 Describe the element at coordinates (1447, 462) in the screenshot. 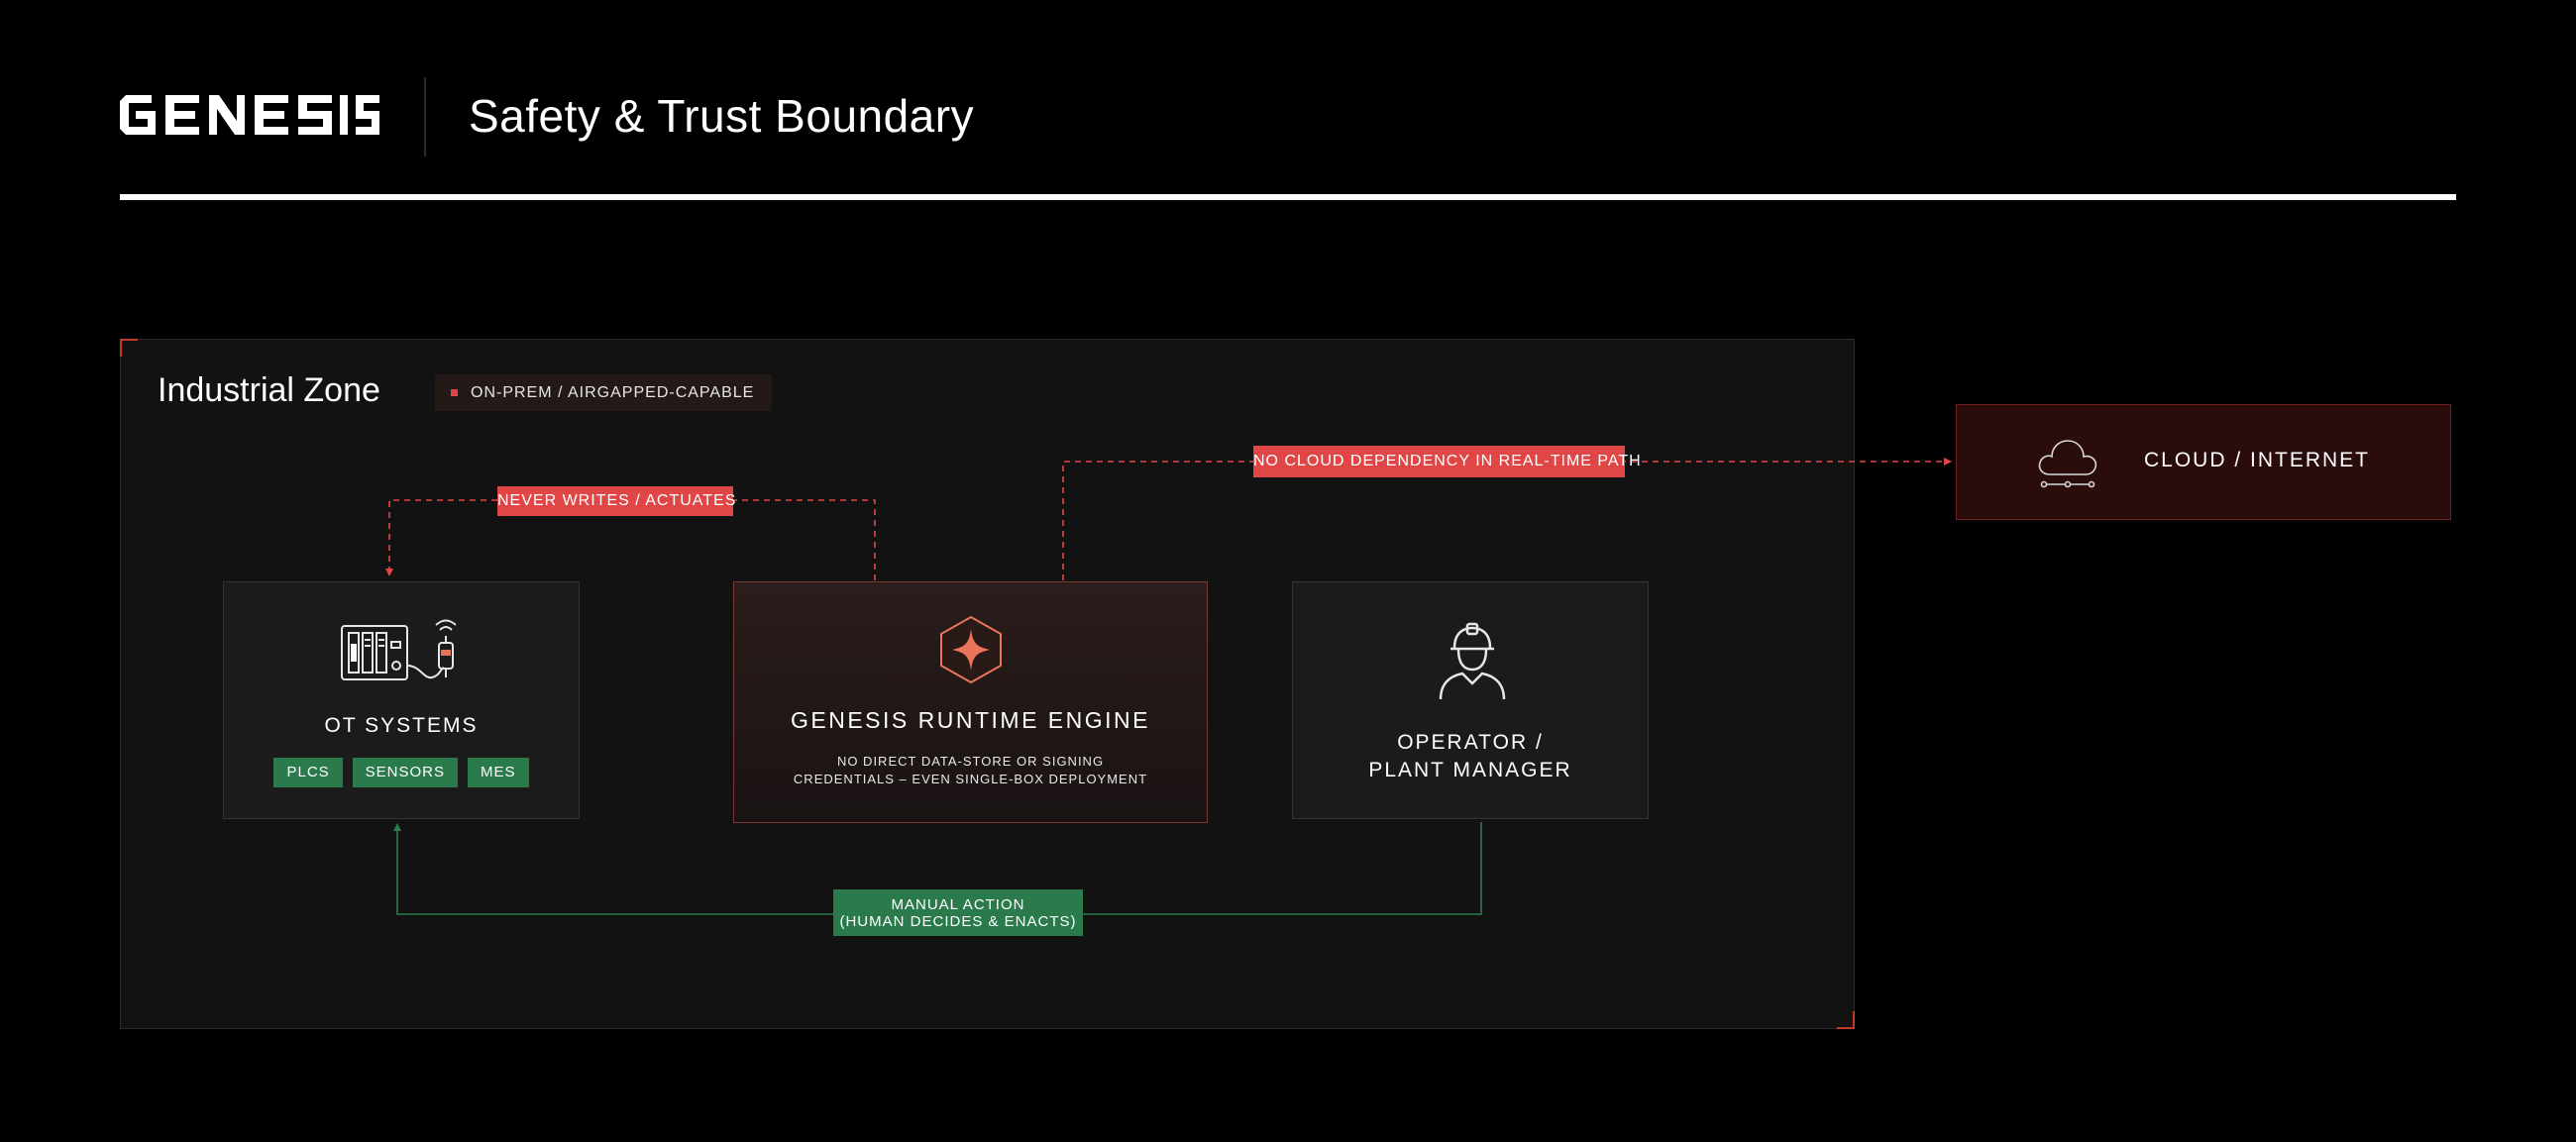

I see `no-cloud-dependency-label: NO CLOUD DEPENDENCY IN REAL-TIME PATH` at that location.